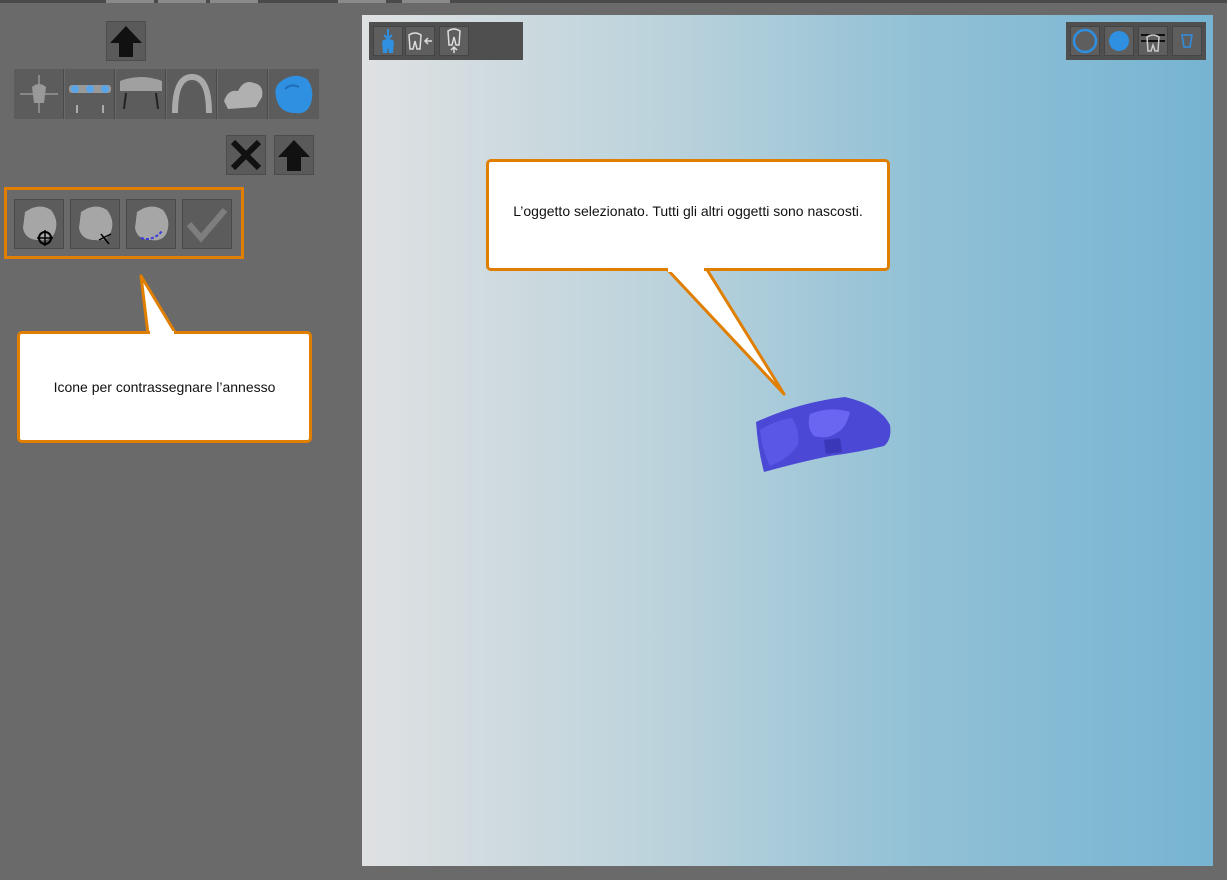 The image size is (1227, 880). I want to click on callout-attachment-icons-text: Icone per contrassegnare l’annesso, so click(164, 387).